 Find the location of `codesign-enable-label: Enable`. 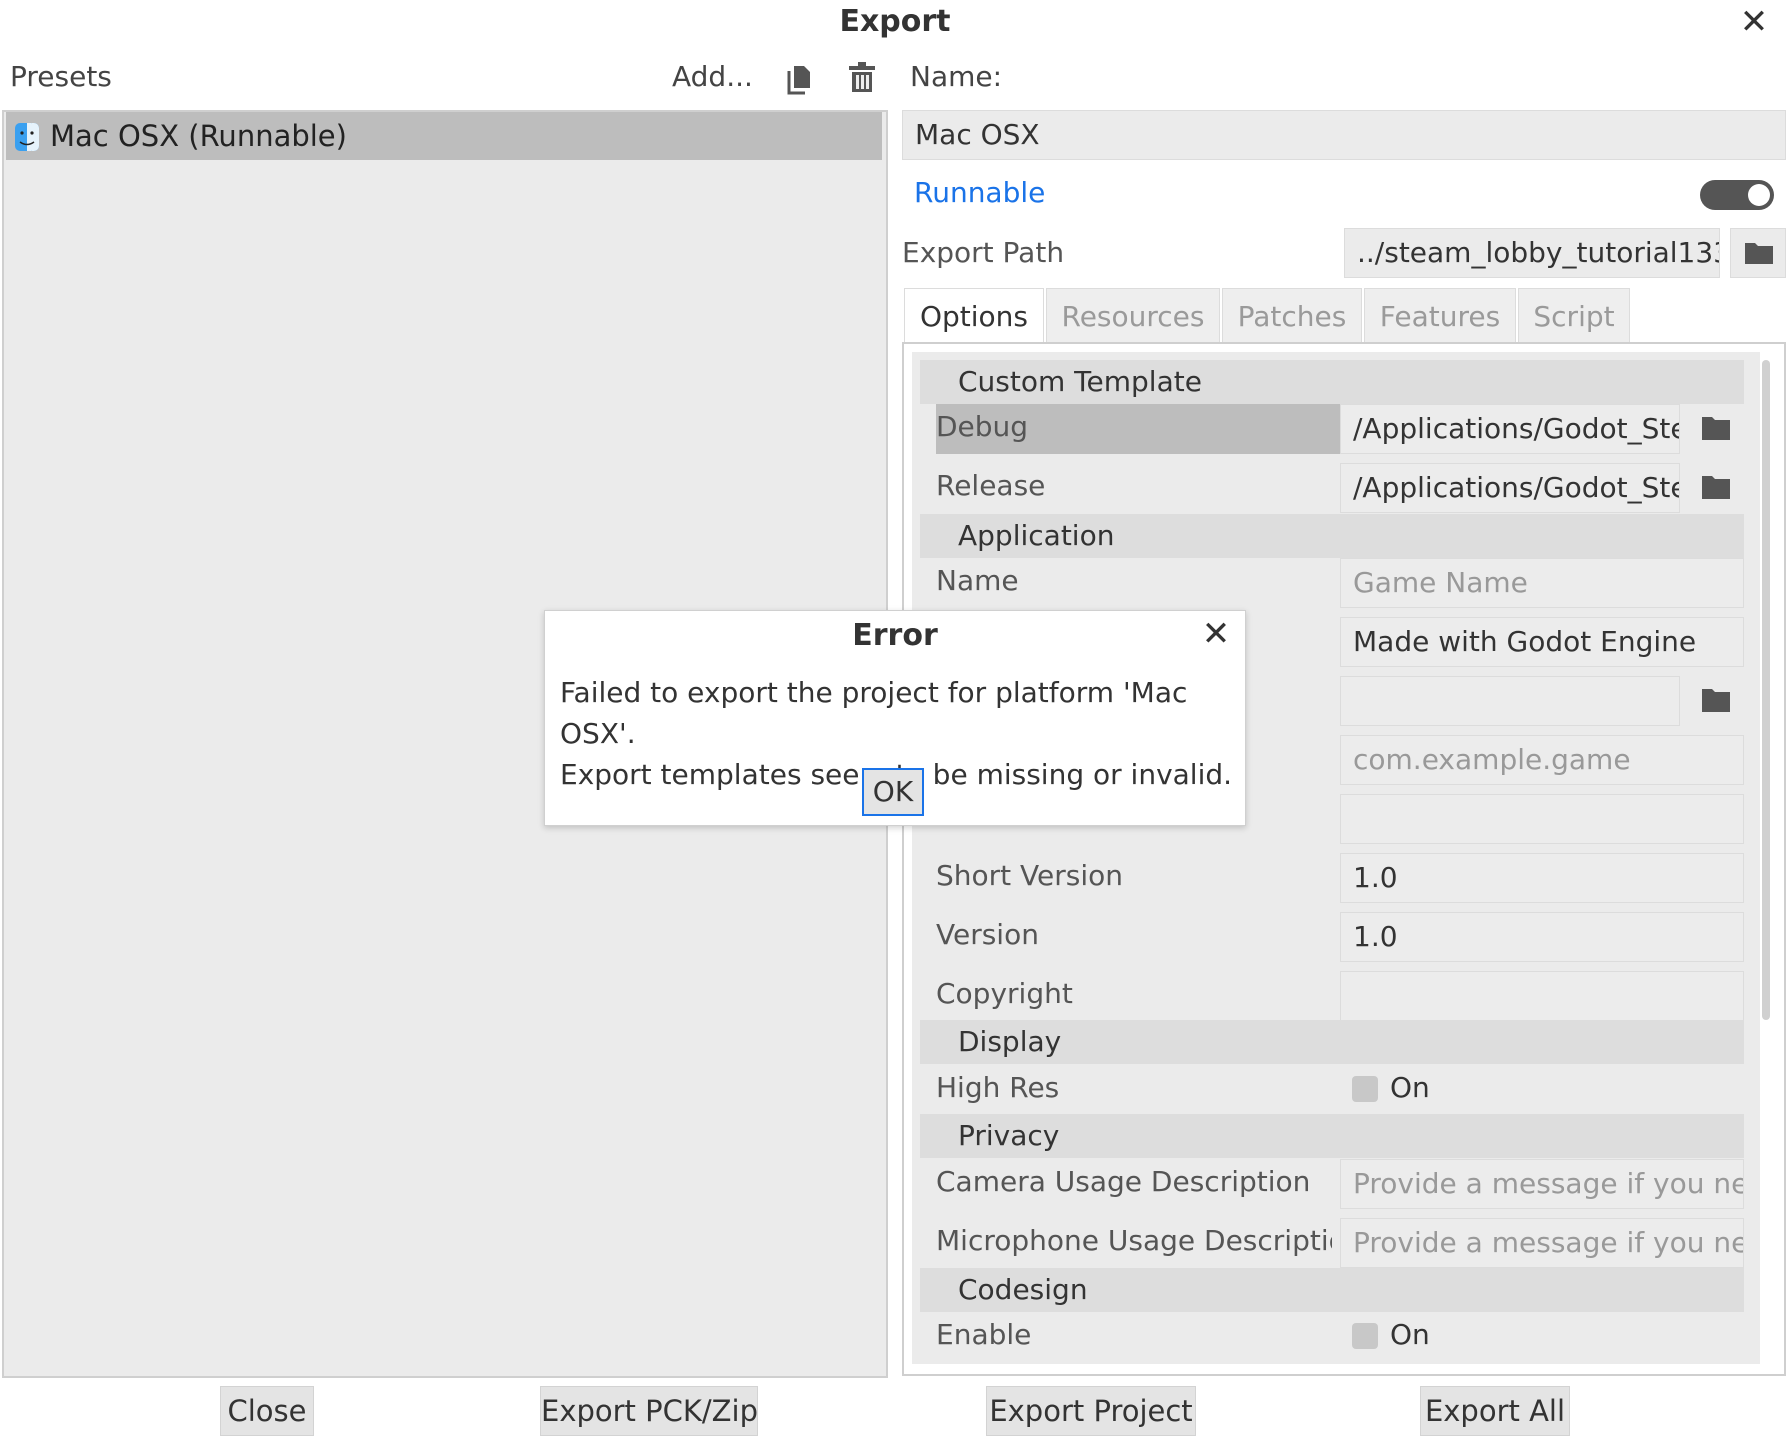

codesign-enable-label: Enable is located at coordinates (984, 1334).